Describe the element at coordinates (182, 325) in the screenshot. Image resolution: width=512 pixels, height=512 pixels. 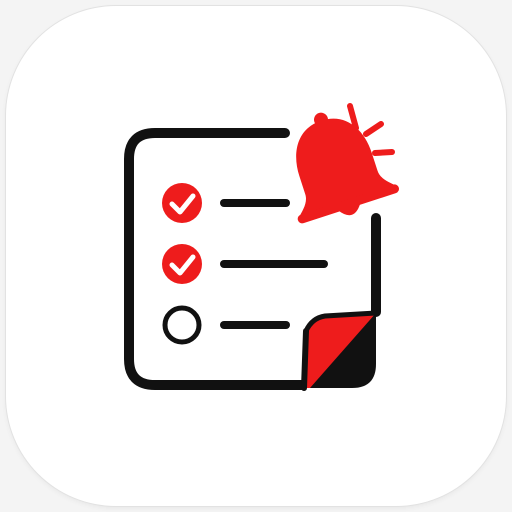
I see `empty-circle-icon` at that location.